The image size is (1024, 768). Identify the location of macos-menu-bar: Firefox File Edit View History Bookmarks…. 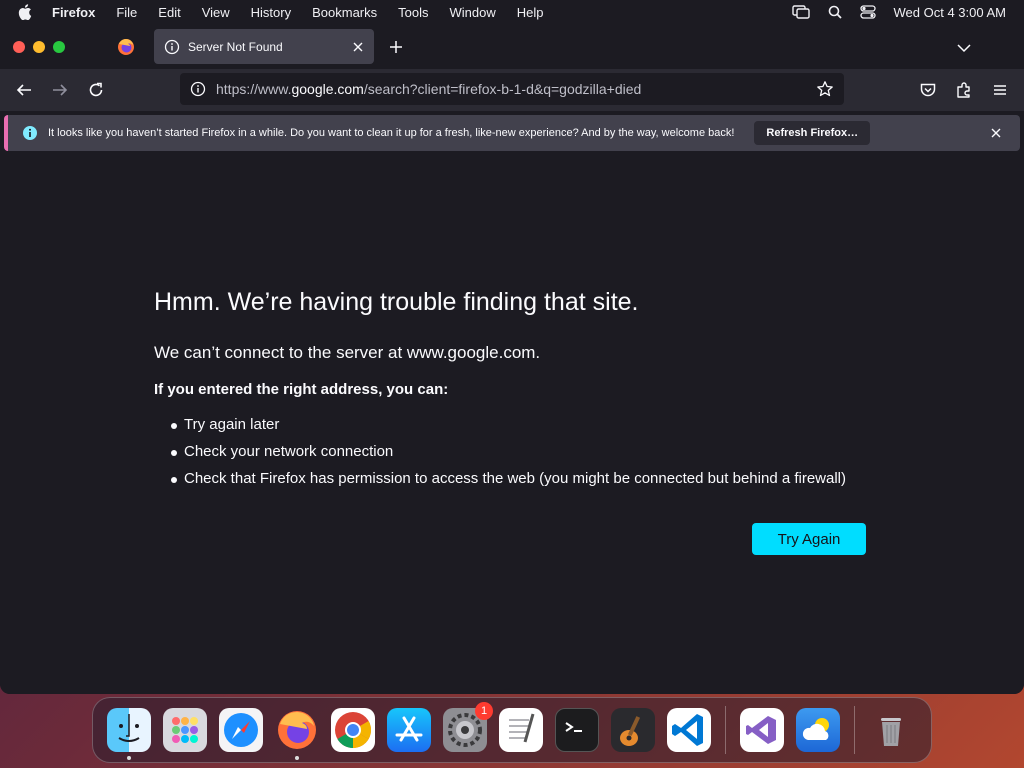
(512, 12).